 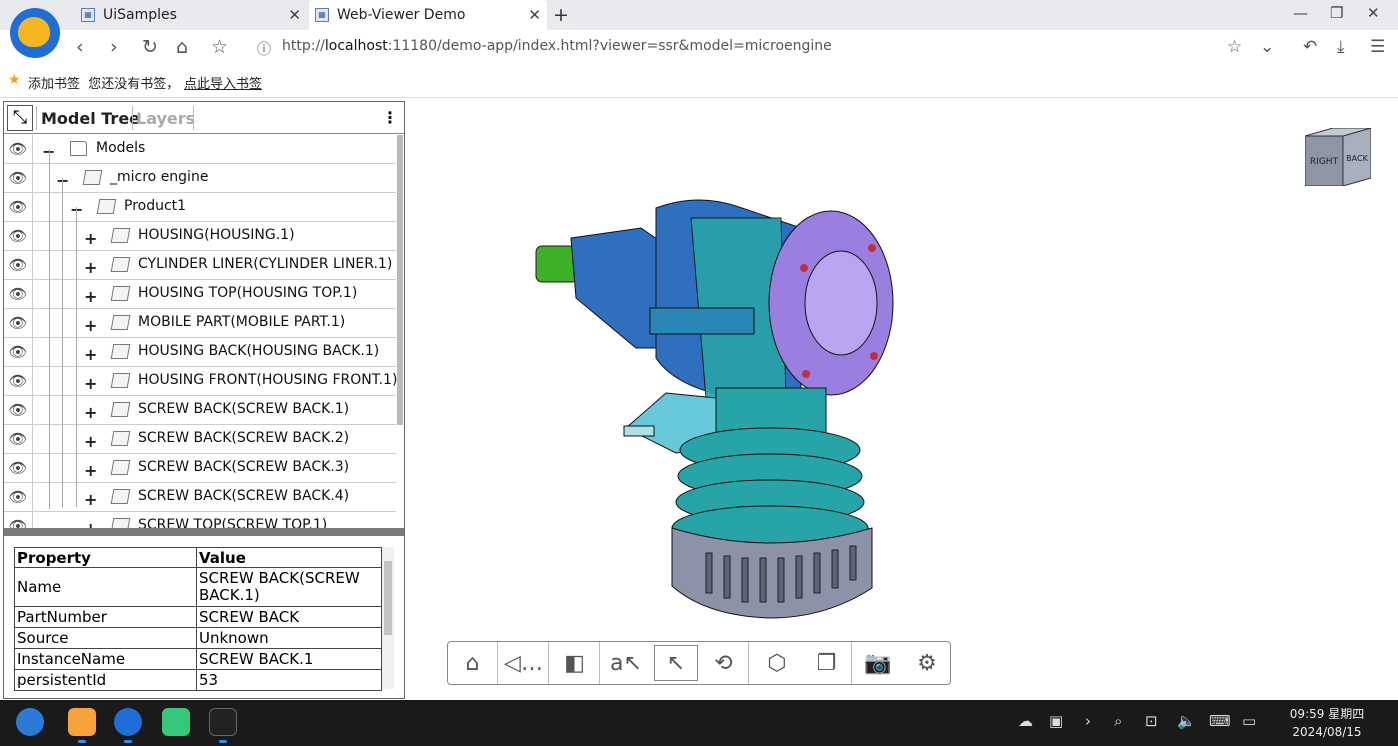 I want to click on favorite-icon: ☆, so click(x=1234, y=47).